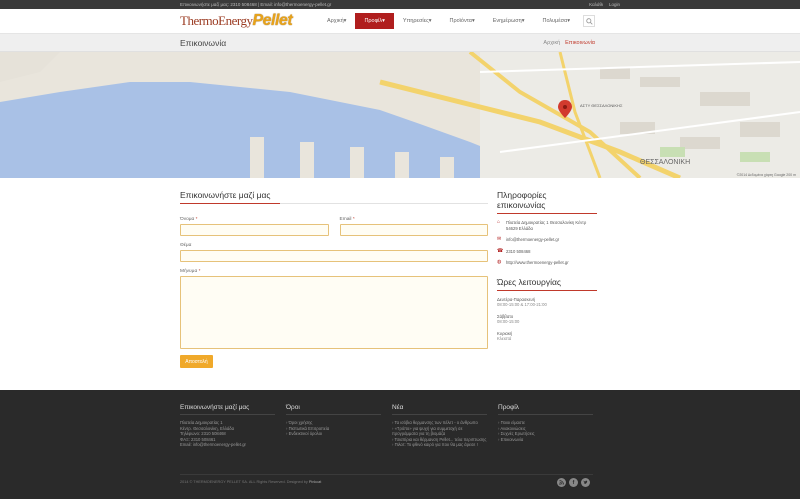  Describe the element at coordinates (190, 271) in the screenshot. I see `message-label: Μήνυμα *` at that location.